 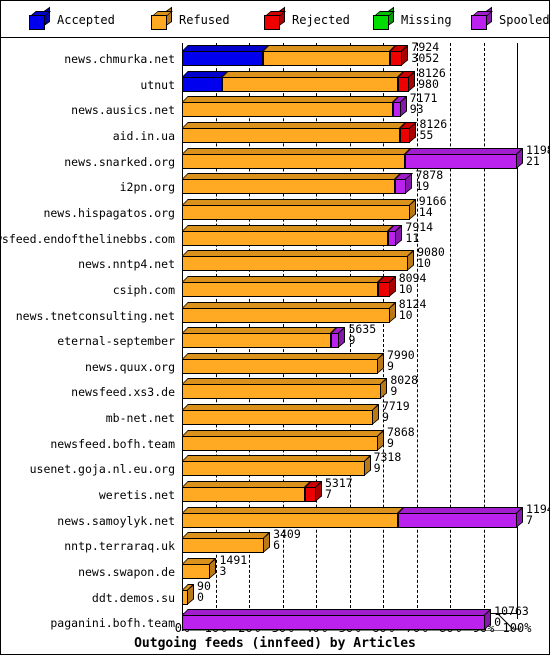 What do you see at coordinates (204, 20) in the screenshot?
I see `legend-label: Refused` at bounding box center [204, 20].